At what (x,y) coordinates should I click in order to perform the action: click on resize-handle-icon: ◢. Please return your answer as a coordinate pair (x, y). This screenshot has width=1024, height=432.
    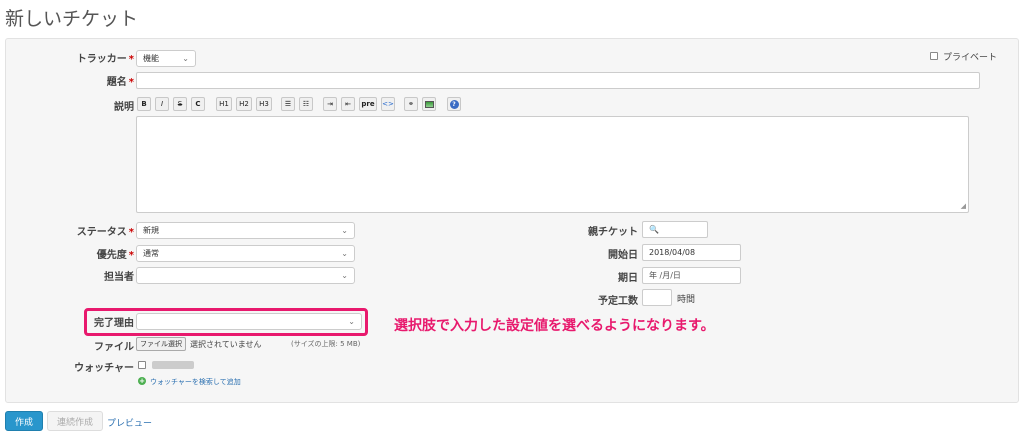
    Looking at the image, I should click on (963, 206).